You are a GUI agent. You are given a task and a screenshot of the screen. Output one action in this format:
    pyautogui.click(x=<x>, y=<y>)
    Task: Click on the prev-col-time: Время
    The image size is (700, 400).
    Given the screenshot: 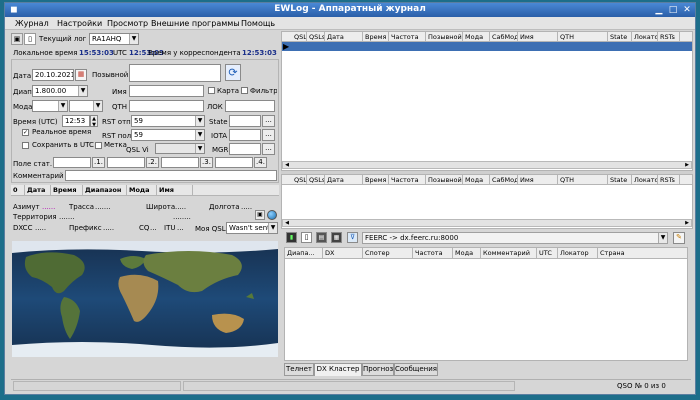 What is the action you would take?
    pyautogui.click(x=376, y=180)
    